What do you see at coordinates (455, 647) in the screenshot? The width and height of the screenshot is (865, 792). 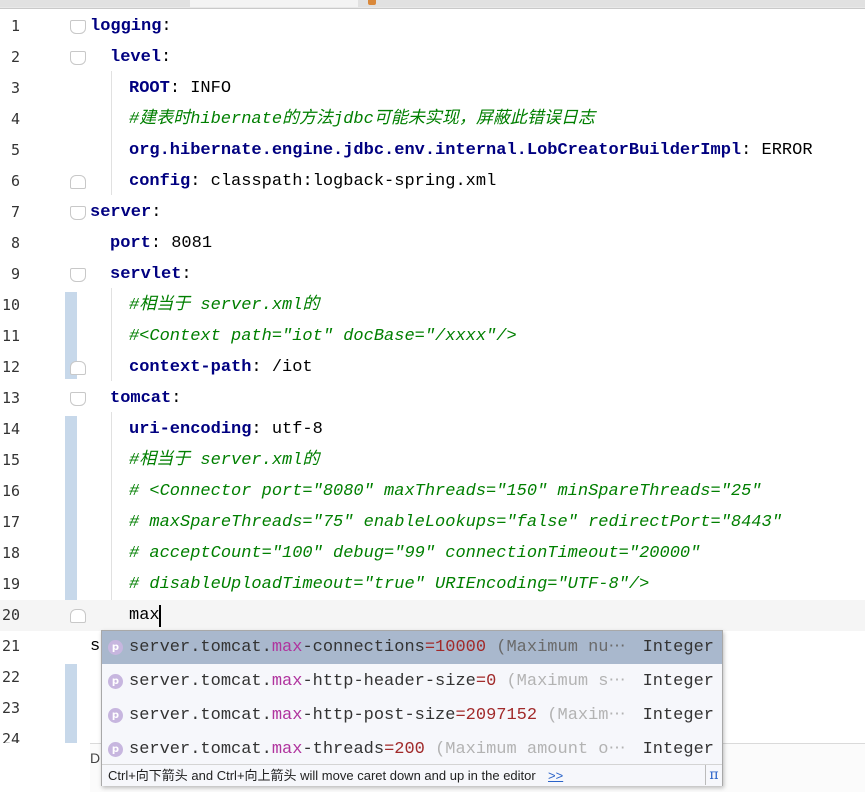 I see `completion-value: =10000` at bounding box center [455, 647].